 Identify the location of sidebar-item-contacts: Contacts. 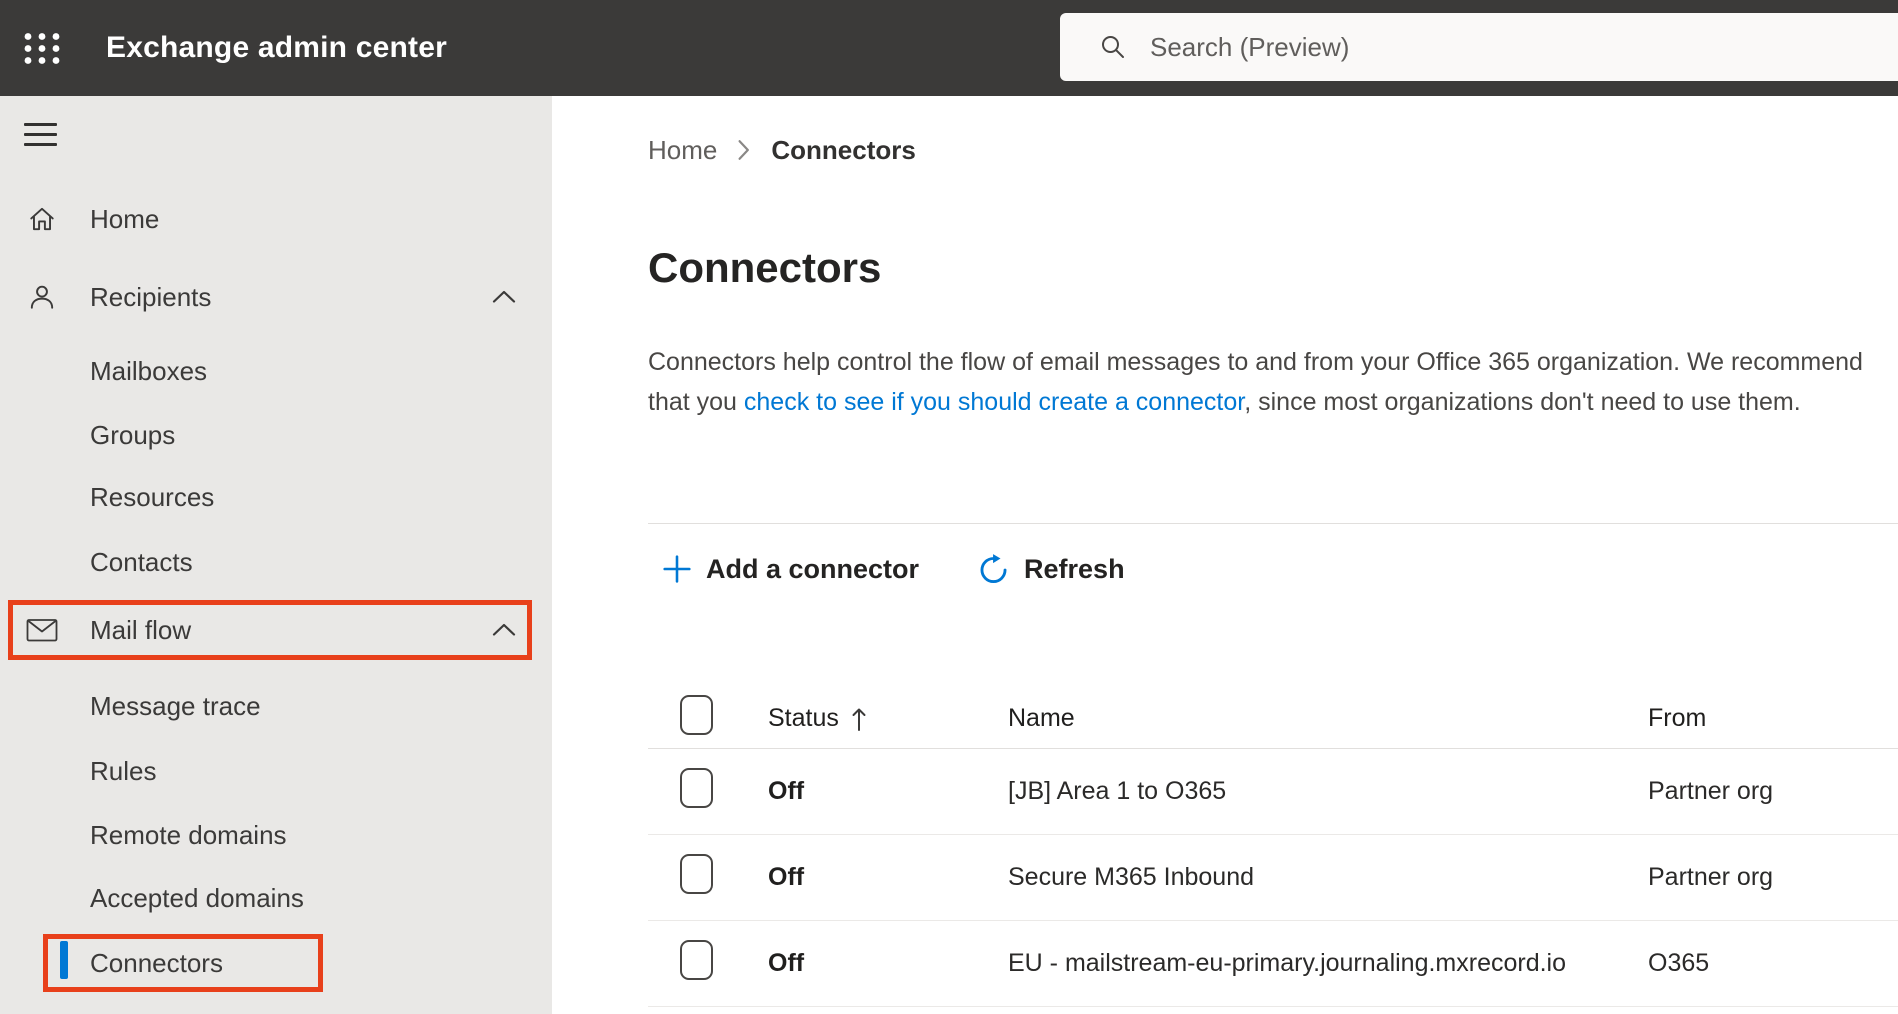
(276, 562).